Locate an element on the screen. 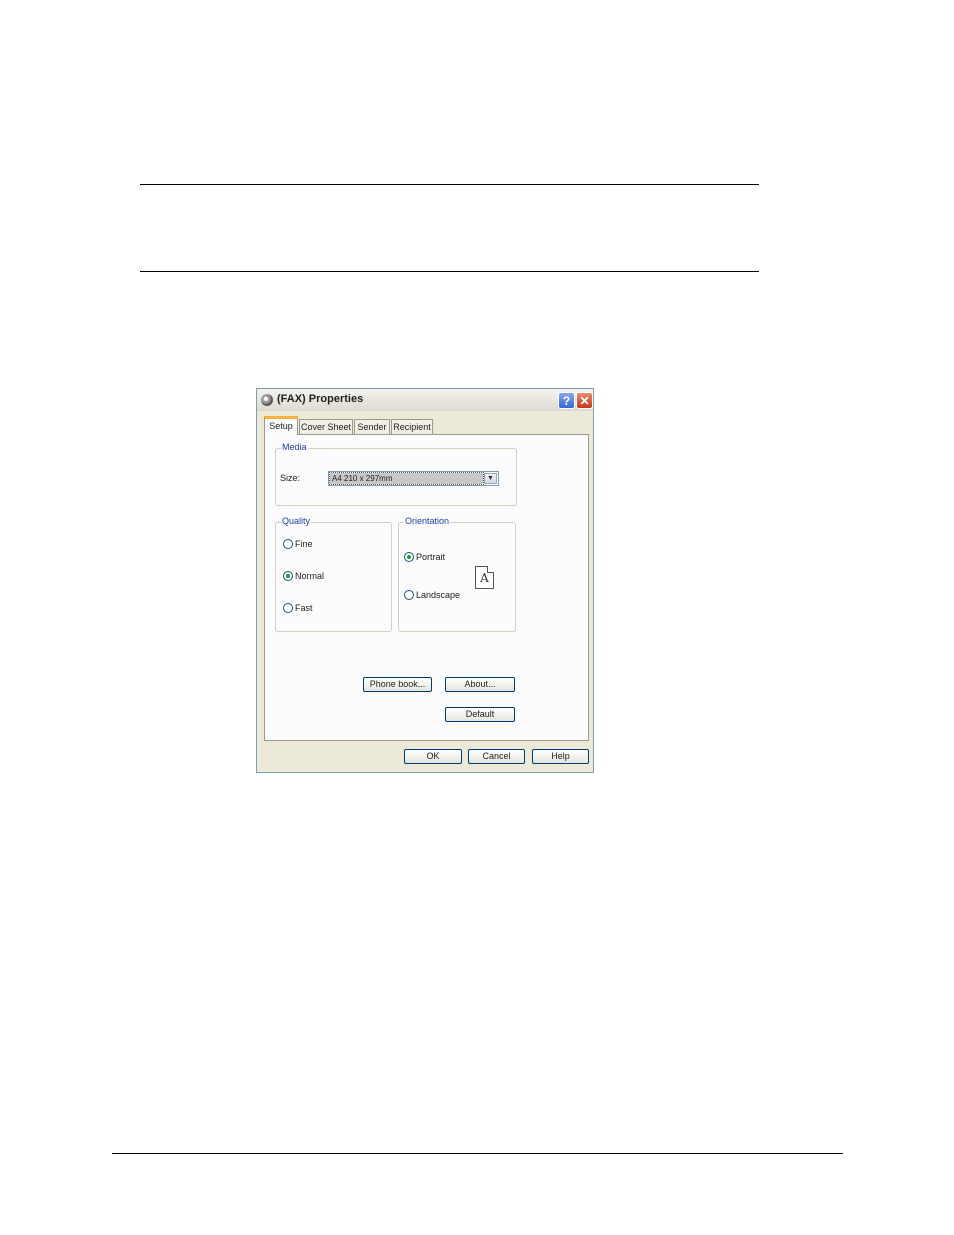 The width and height of the screenshot is (954, 1235). orientation-legend: Orientation is located at coordinates (427, 521).